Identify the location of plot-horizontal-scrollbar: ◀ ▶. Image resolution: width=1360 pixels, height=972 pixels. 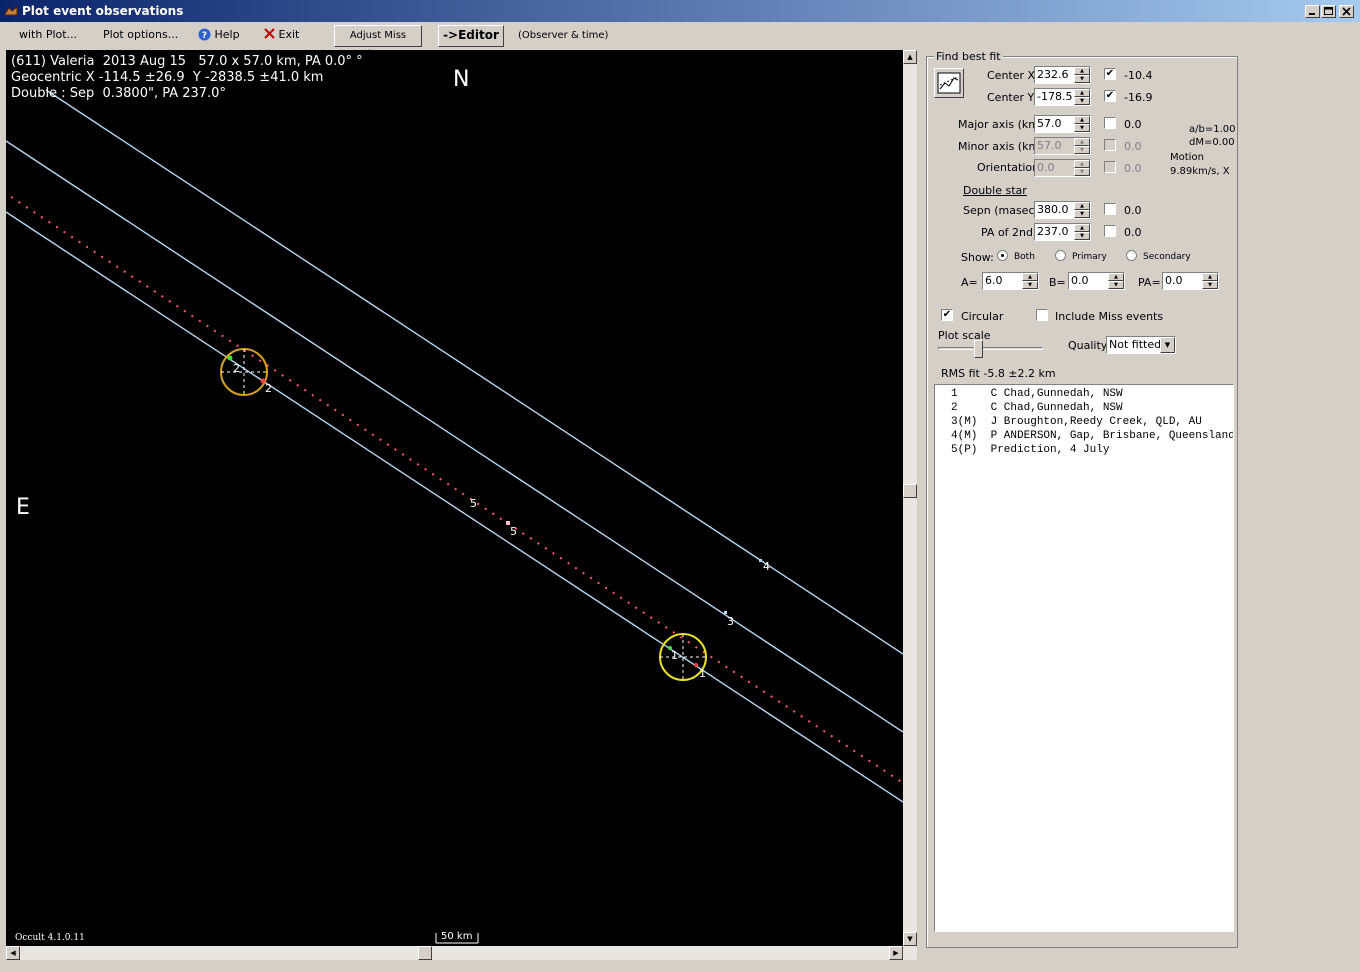
(461, 953).